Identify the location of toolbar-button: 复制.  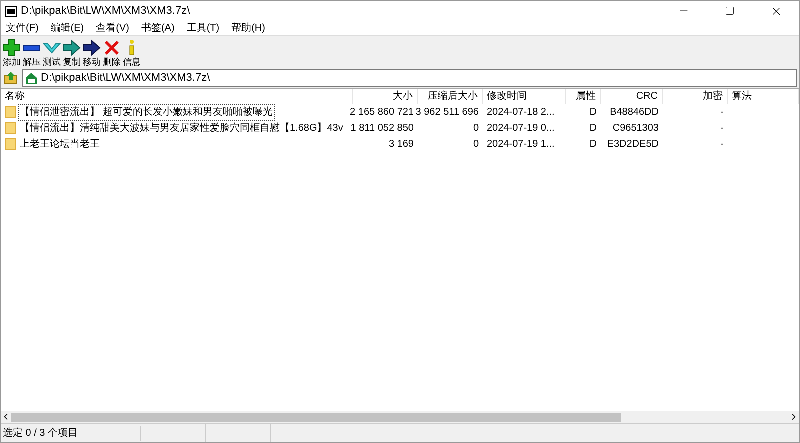
(72, 53).